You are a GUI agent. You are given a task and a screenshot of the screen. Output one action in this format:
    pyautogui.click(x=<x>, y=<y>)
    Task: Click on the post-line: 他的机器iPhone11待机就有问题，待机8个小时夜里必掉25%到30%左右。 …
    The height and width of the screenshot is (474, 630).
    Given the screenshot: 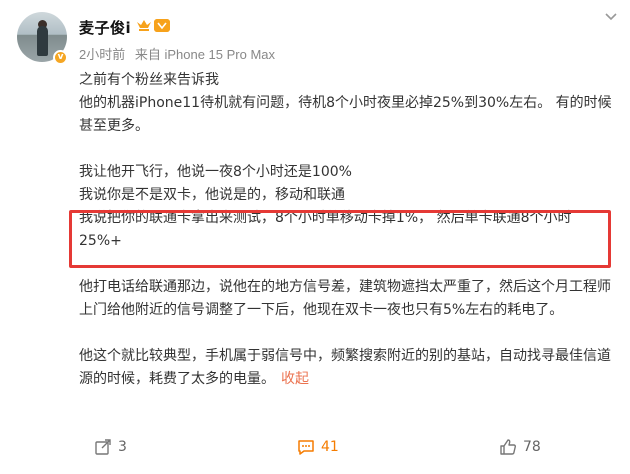 What is the action you would take?
    pyautogui.click(x=345, y=114)
    